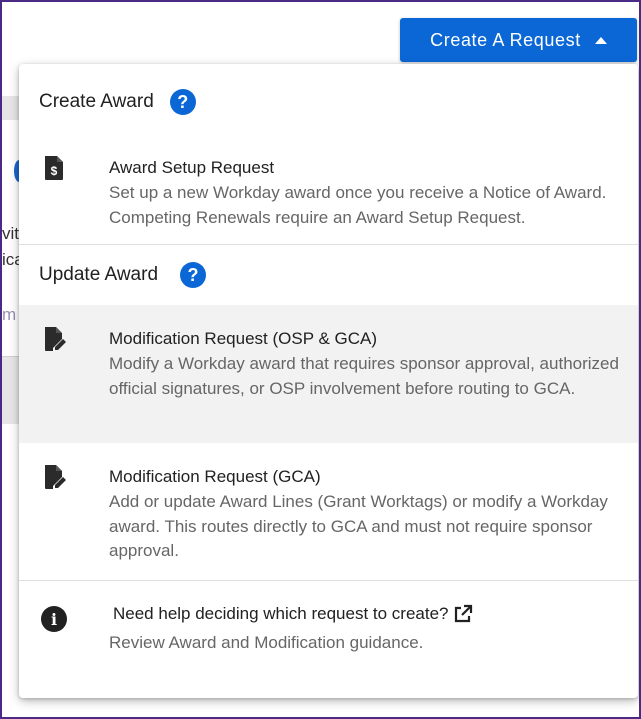 The width and height of the screenshot is (641, 719). I want to click on background-text: vit, so click(10, 233).